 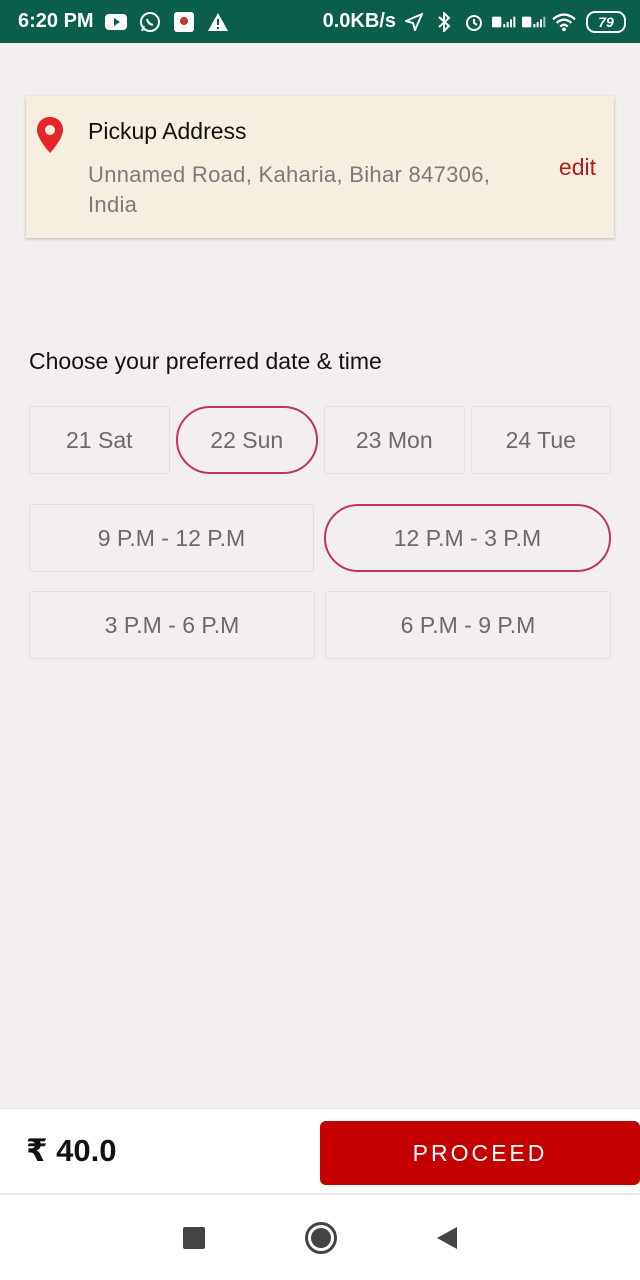 I want to click on date-chip: 24 Tue, so click(x=540, y=440).